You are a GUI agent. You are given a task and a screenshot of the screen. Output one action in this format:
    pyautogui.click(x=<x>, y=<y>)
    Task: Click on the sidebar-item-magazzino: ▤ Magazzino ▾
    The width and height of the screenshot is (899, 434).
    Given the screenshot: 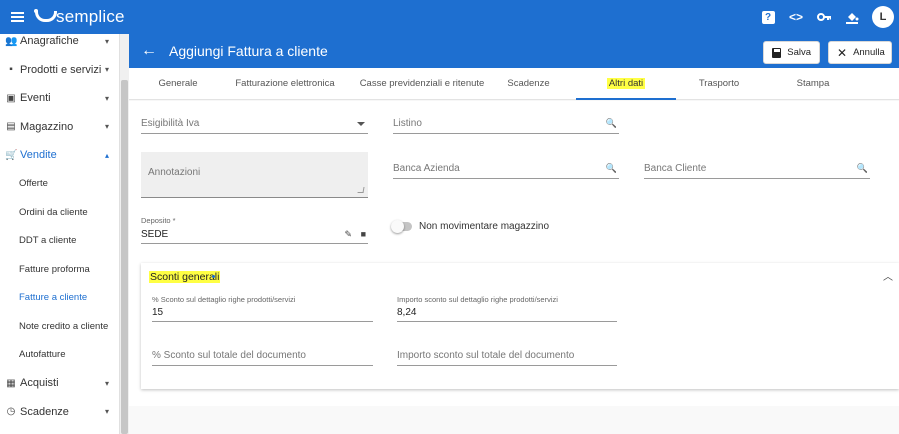 What is the action you would take?
    pyautogui.click(x=59, y=127)
    